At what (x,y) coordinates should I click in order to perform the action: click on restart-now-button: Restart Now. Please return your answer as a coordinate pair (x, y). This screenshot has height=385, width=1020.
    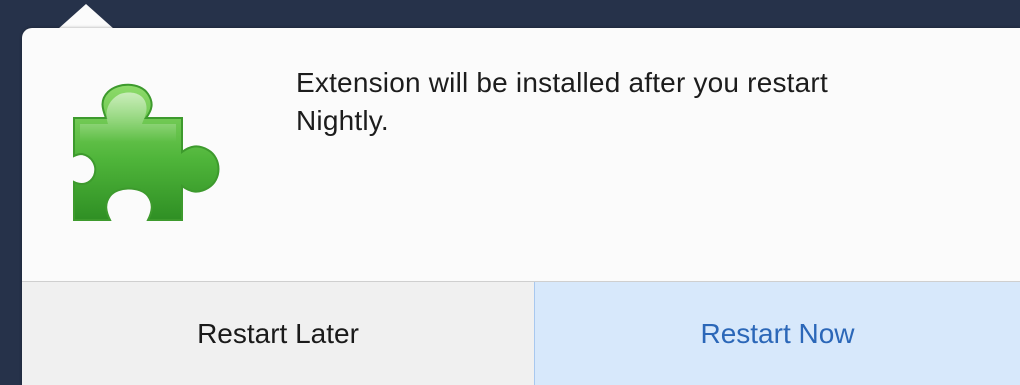
    Looking at the image, I should click on (777, 333).